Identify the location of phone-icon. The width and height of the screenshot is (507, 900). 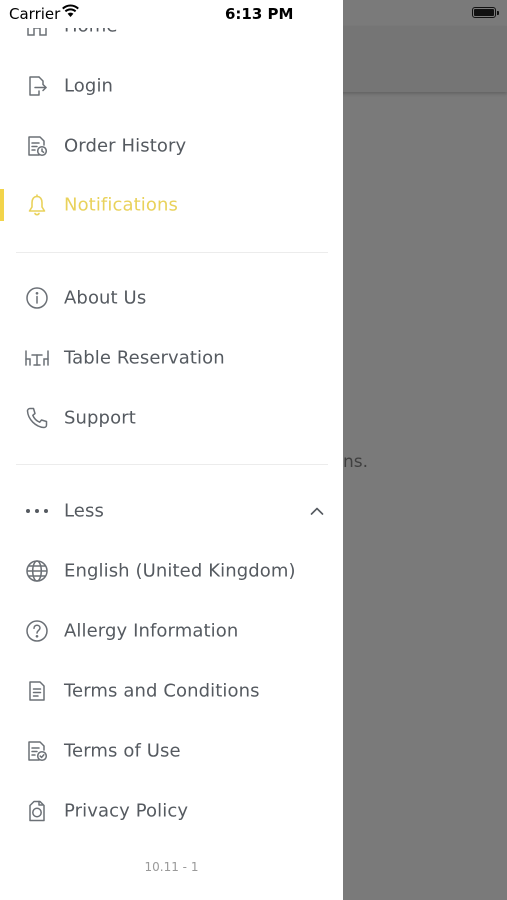
(37, 418).